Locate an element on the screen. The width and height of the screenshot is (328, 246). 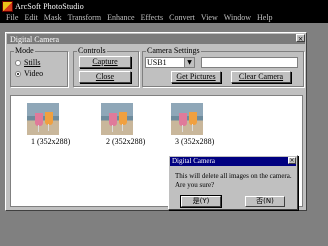
app-title: ArcSoft PhotoStudio is located at coordinates (49, 6).